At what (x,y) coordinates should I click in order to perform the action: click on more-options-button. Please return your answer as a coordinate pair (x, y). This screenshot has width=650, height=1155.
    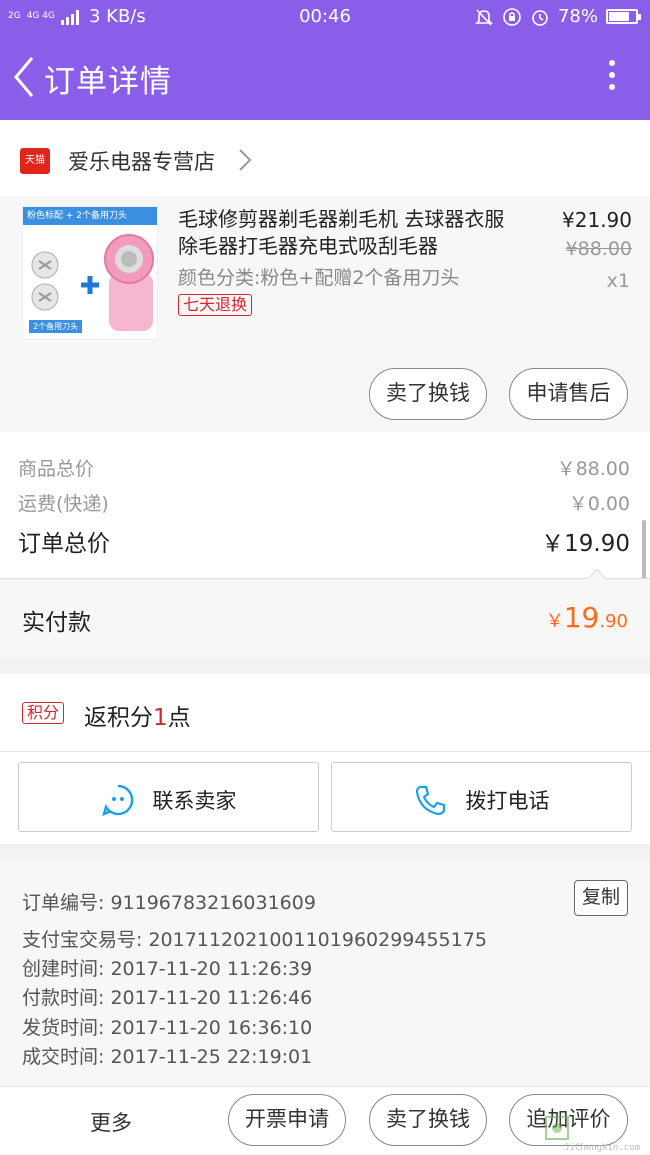
    Looking at the image, I should click on (612, 78).